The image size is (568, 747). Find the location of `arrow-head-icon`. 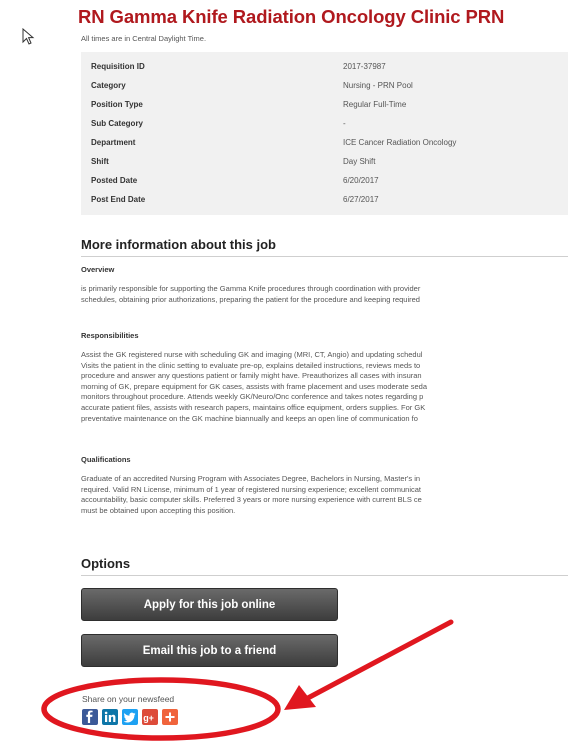

arrow-head-icon is located at coordinates (300, 697).